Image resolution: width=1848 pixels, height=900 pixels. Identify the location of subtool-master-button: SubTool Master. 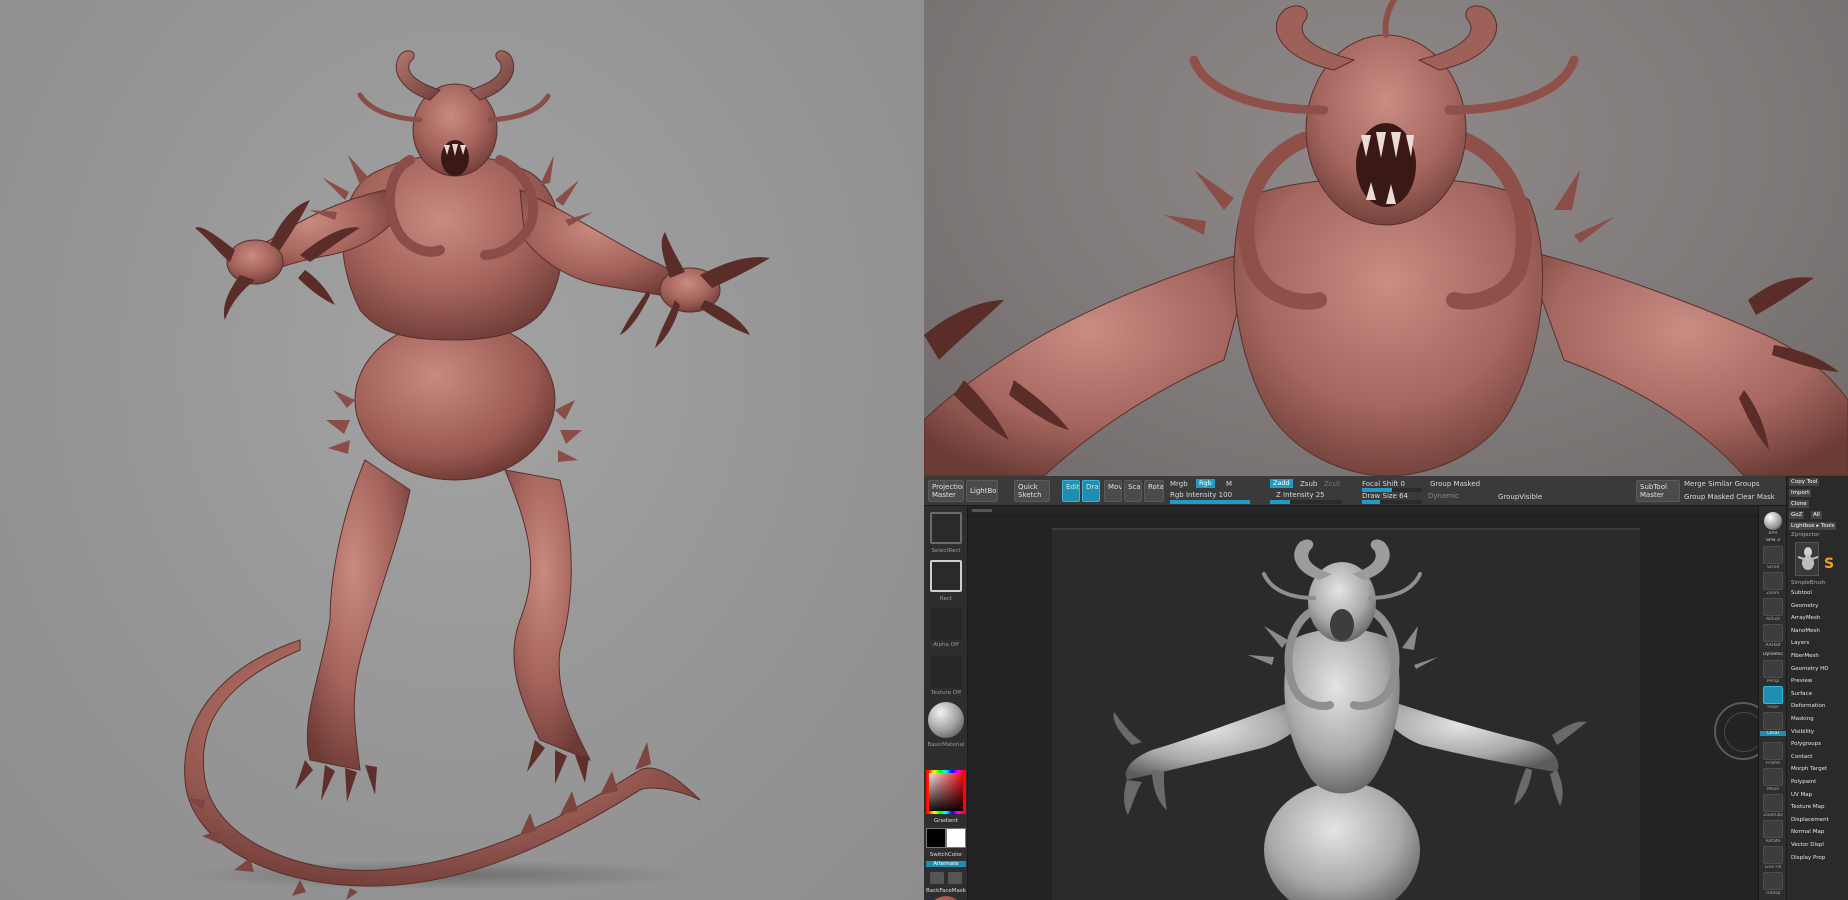
(1658, 491).